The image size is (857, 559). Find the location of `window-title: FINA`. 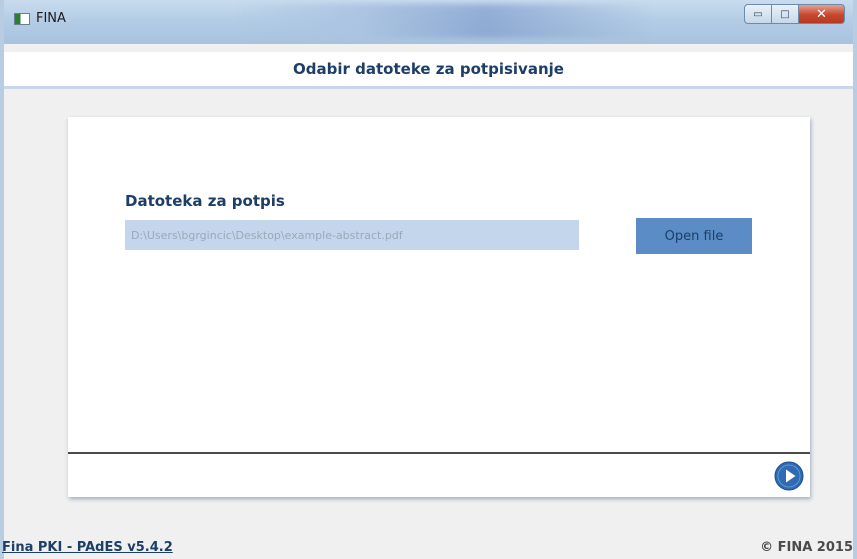

window-title: FINA is located at coordinates (51, 18).